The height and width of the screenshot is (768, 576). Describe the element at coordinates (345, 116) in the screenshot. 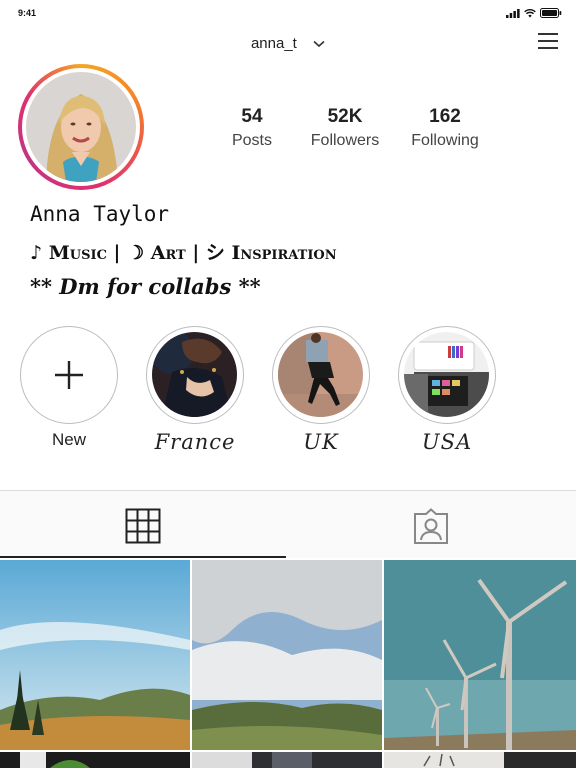

I see `stat-value: 52K` at that location.